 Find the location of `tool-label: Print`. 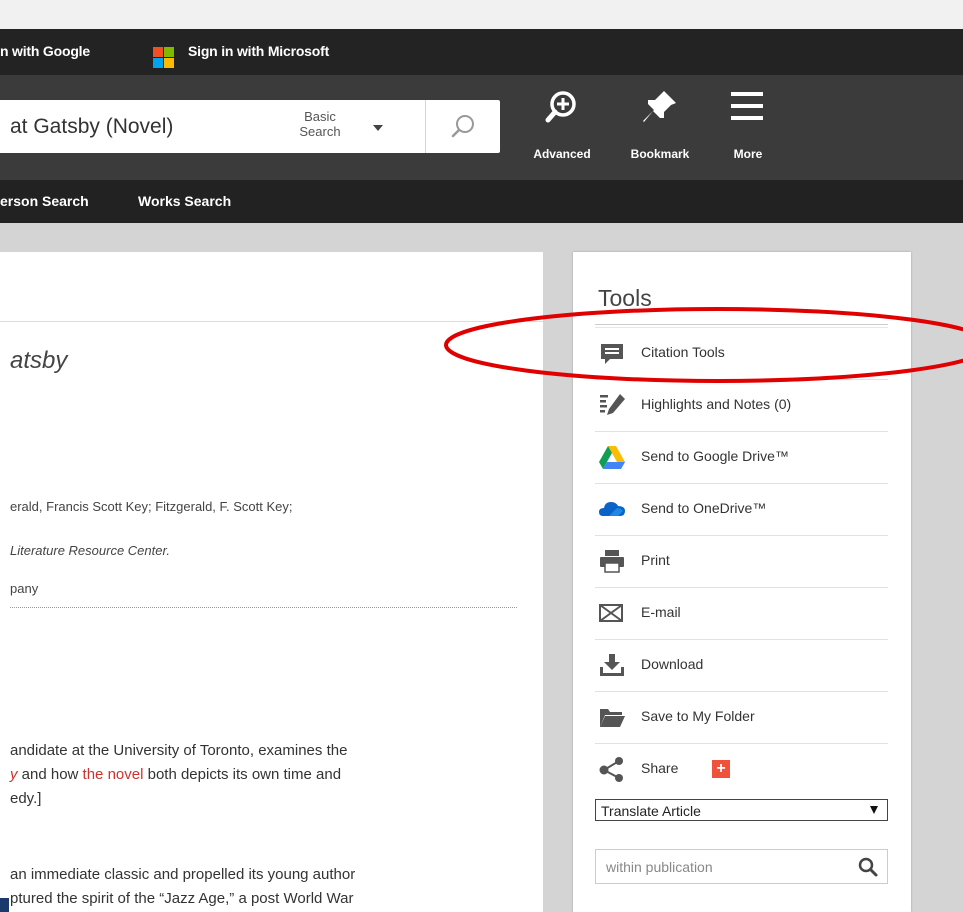

tool-label: Print is located at coordinates (655, 560).